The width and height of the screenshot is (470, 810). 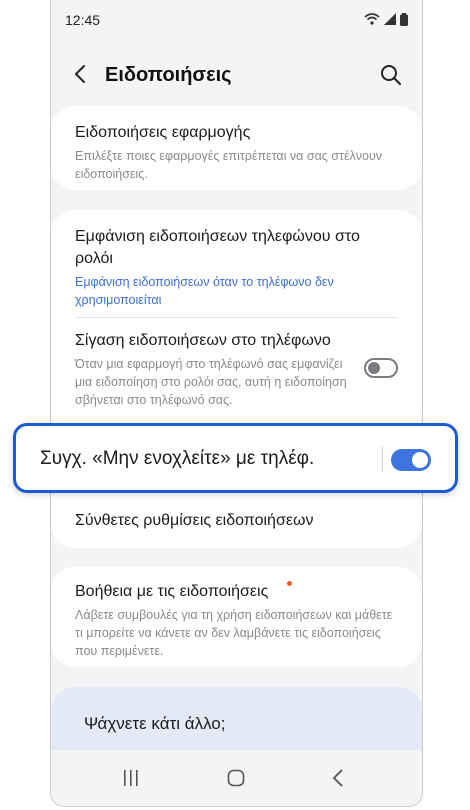 I want to click on chevron-left-icon, so click(x=81, y=74).